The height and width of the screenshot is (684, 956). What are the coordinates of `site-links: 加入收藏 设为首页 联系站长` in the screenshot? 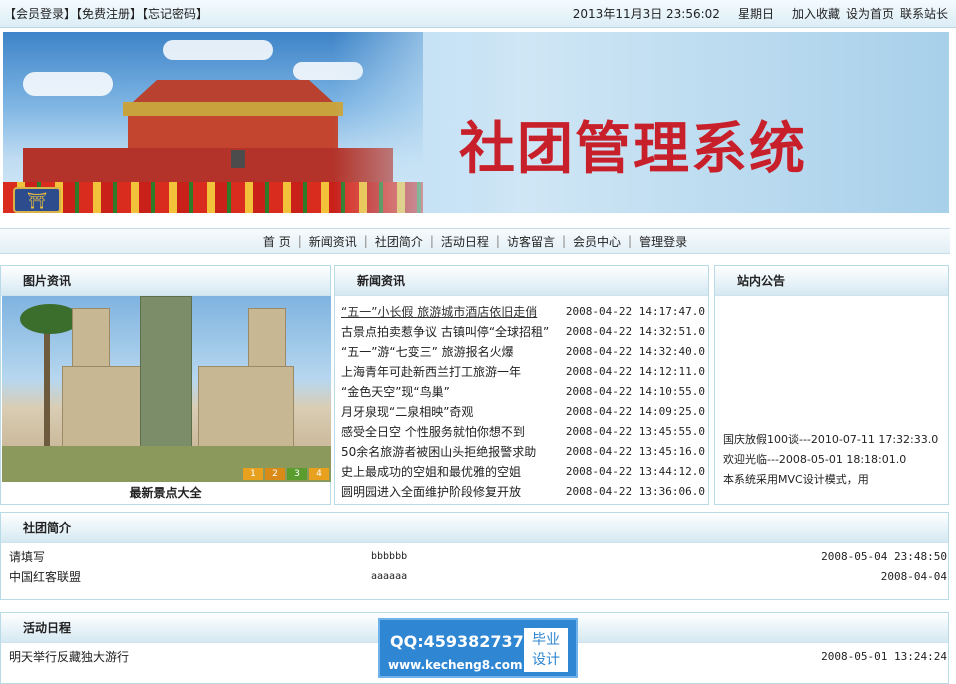 It's located at (870, 13).